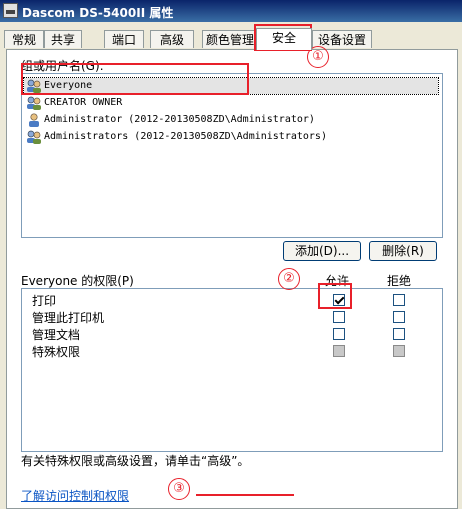 The width and height of the screenshot is (462, 509). I want to click on tab-ports: 端口, so click(124, 39).